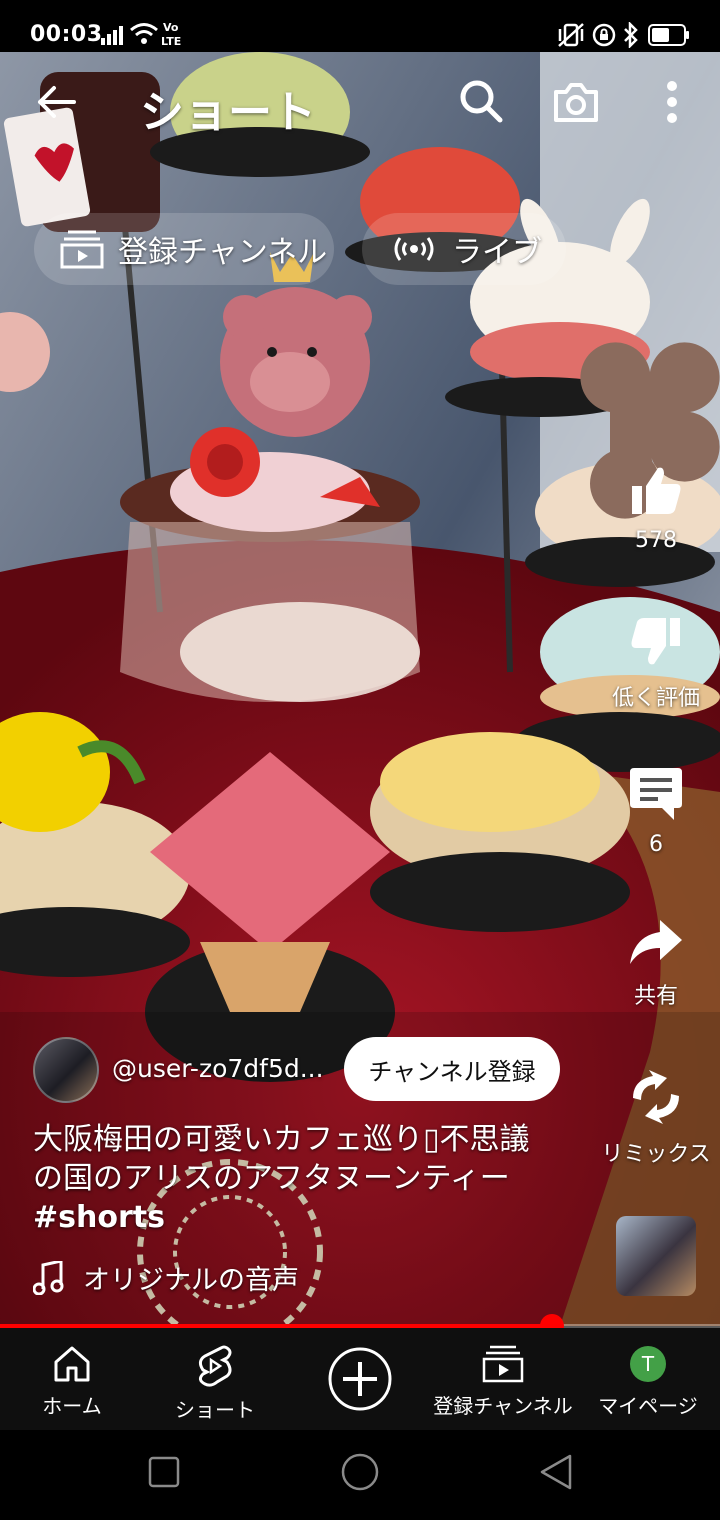  Describe the element at coordinates (656, 1154) in the screenshot. I see `remix-label: リミックス` at that location.